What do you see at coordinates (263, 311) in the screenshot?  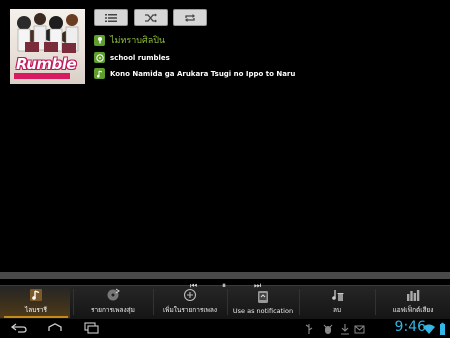 I see `tab-label: Use as notification` at bounding box center [263, 311].